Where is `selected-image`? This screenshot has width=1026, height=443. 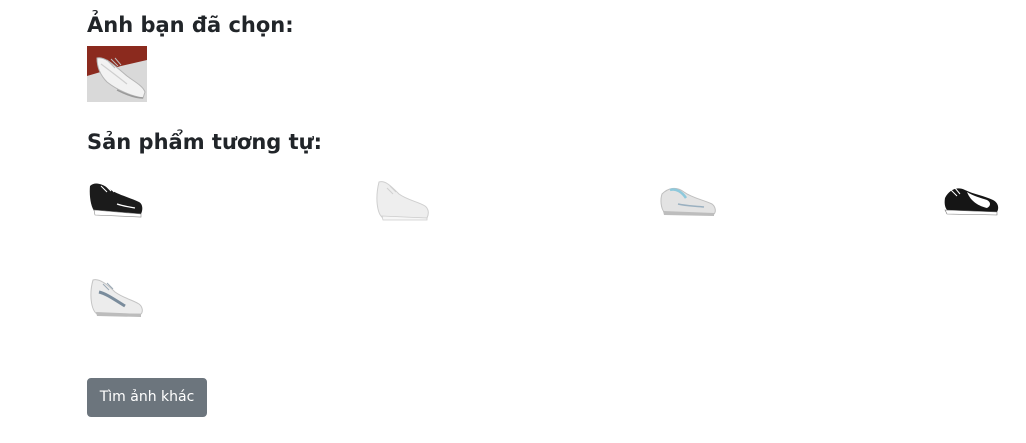 selected-image is located at coordinates (117, 74).